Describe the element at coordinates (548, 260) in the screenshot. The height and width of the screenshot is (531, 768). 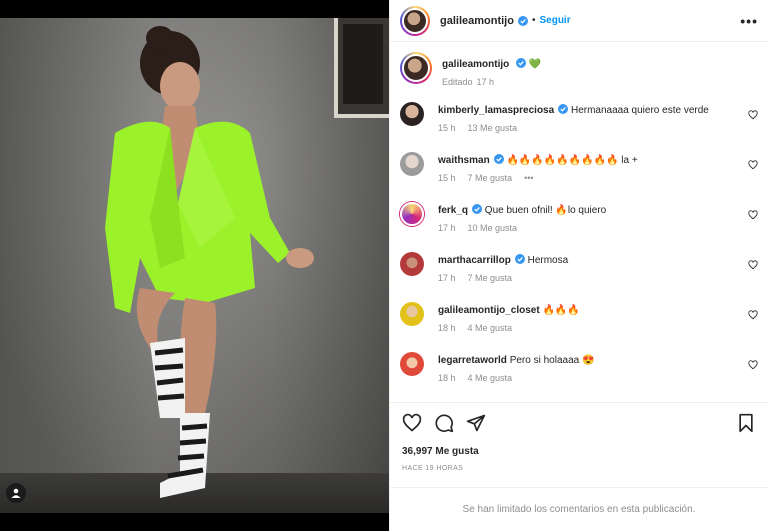
I see `comment-text: Hermosa` at that location.